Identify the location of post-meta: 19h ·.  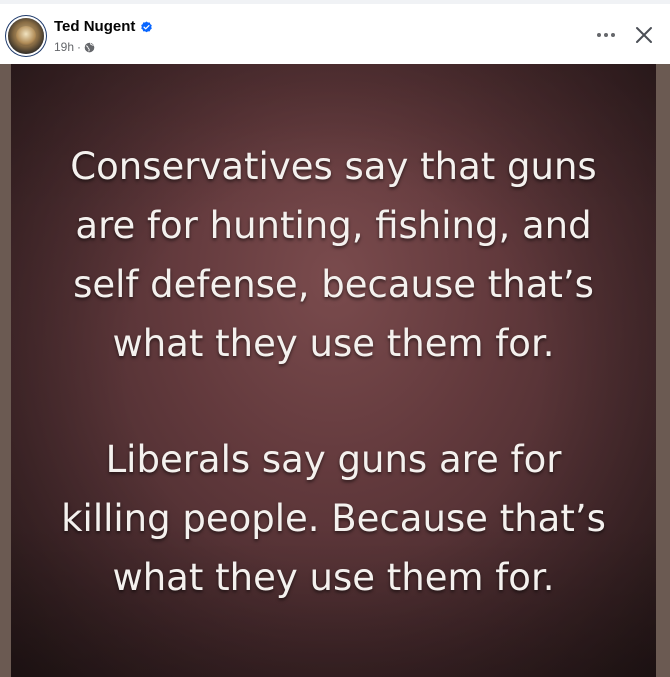
(74, 47).